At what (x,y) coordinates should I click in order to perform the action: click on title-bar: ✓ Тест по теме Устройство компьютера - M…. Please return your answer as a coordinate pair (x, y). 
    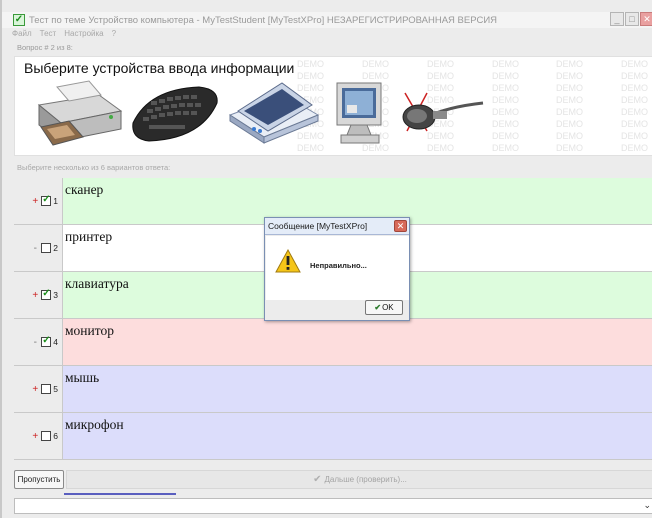
    Looking at the image, I should click on (327, 20).